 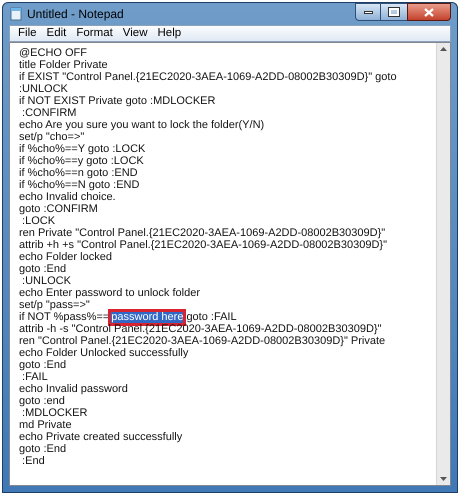 I want to click on code-line: if NOT EXIST Private goto :MDLOCKER, so click(x=117, y=101).